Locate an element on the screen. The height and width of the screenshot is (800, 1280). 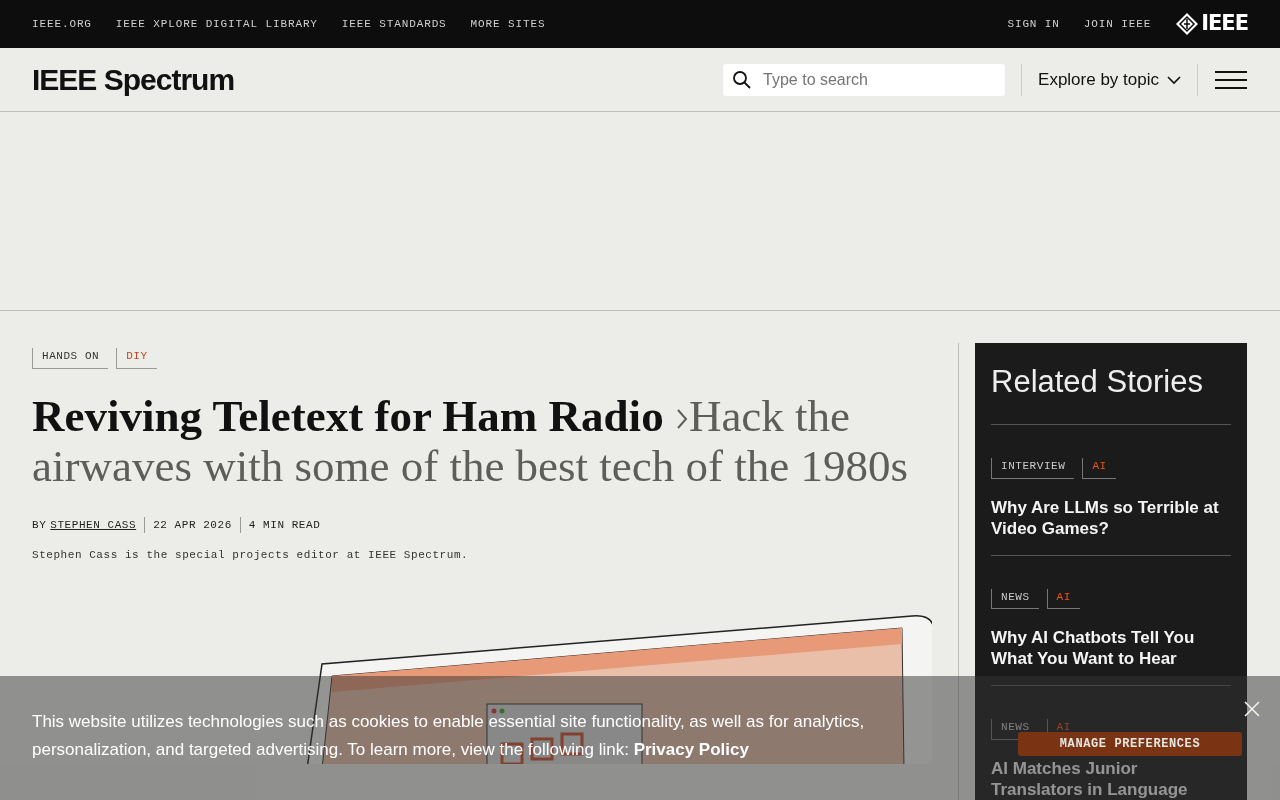
ieee-logo: IEEE is located at coordinates (1211, 24).